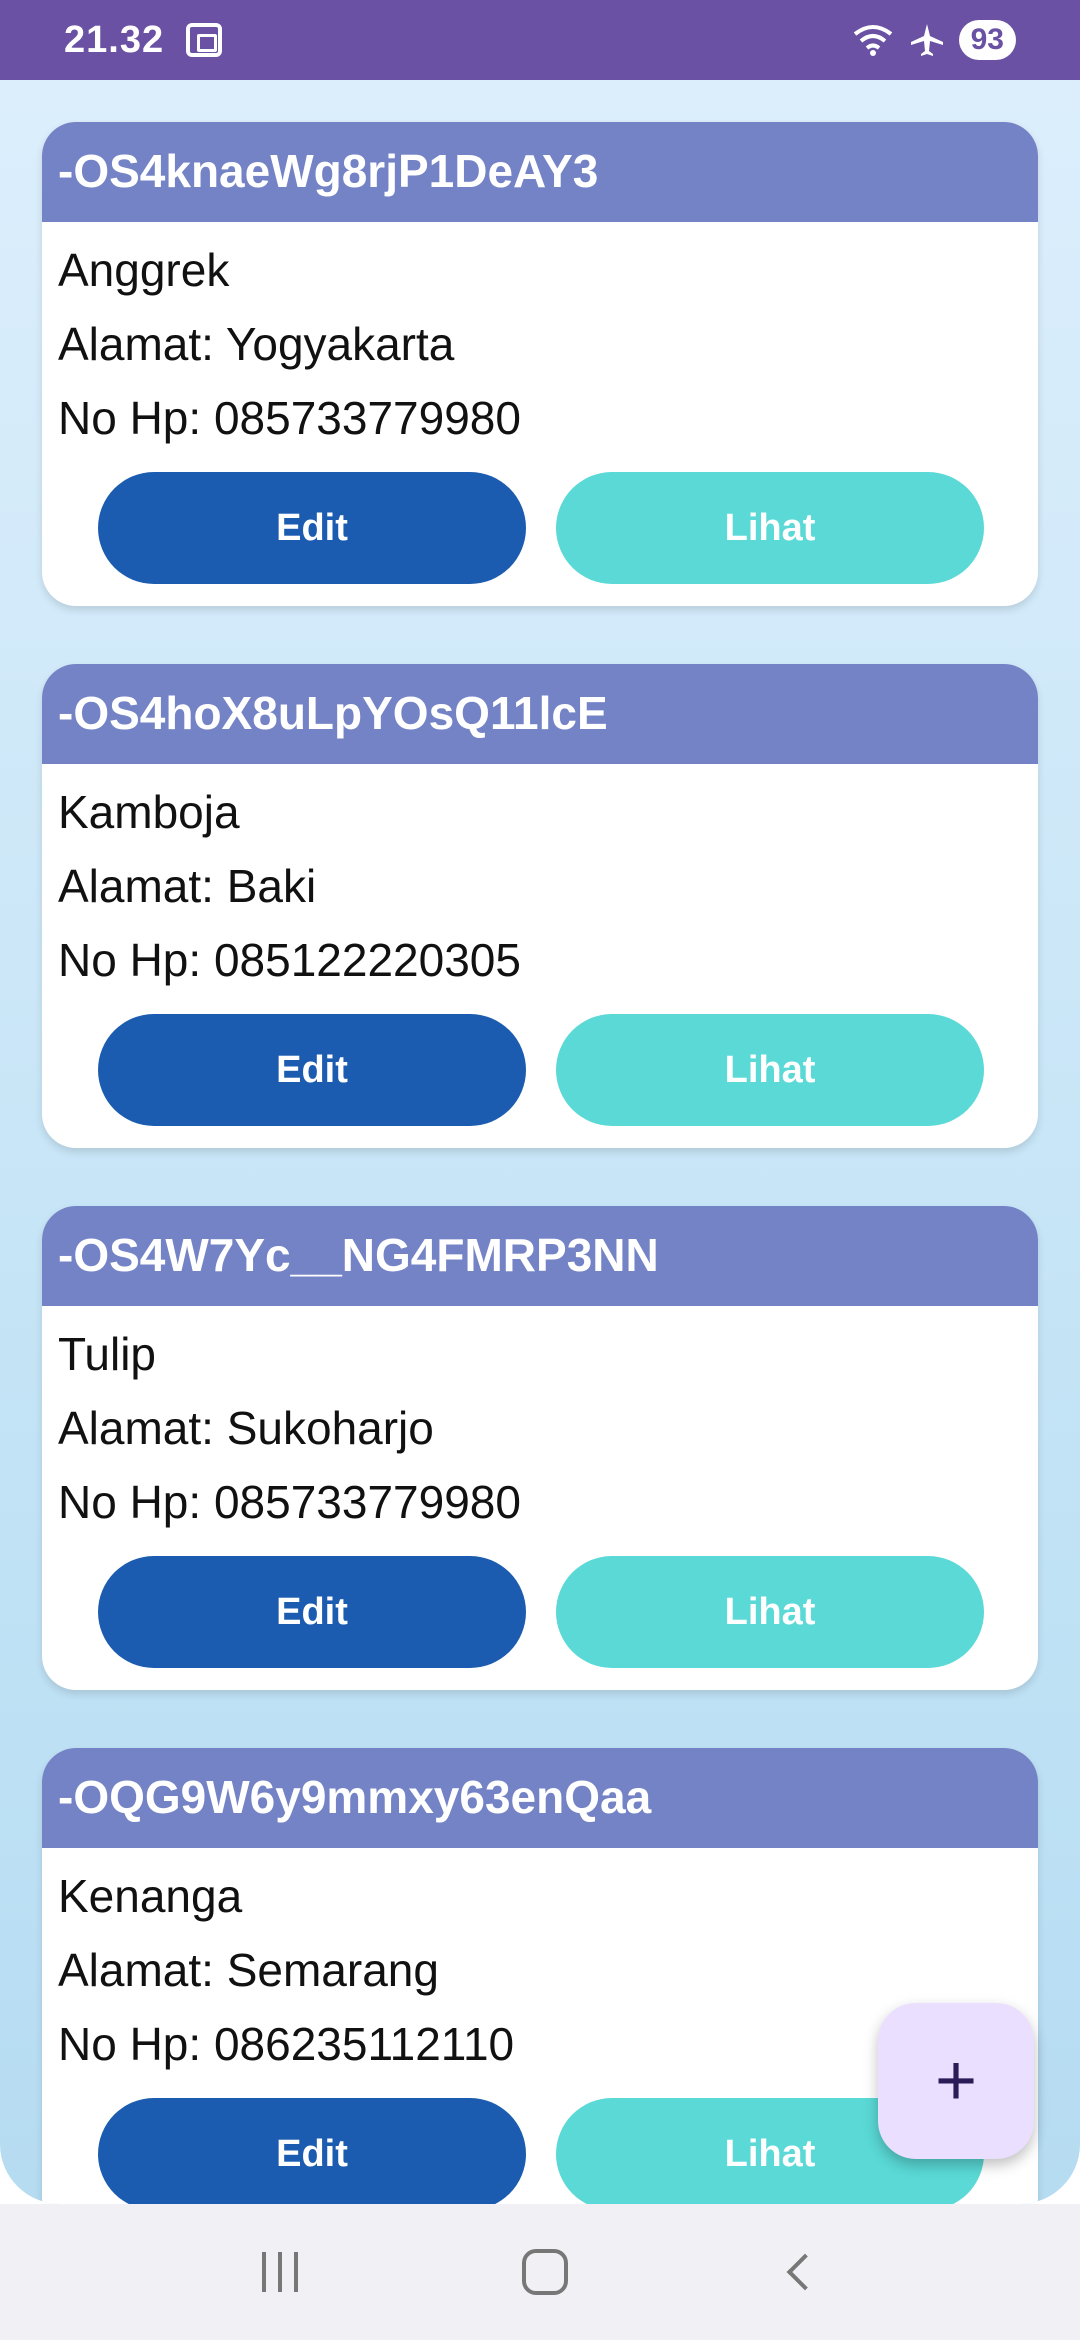 The image size is (1080, 2340). I want to click on status-bar: 21.32 93, so click(540, 40).